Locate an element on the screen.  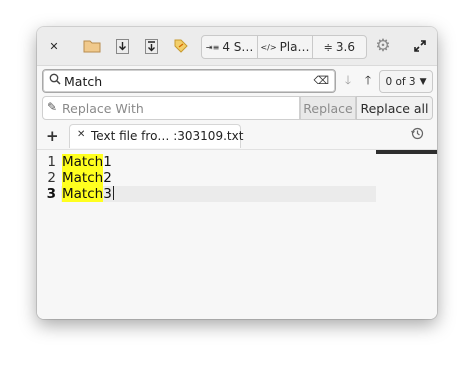
clear-search-icon: ⌫ is located at coordinates (321, 80).